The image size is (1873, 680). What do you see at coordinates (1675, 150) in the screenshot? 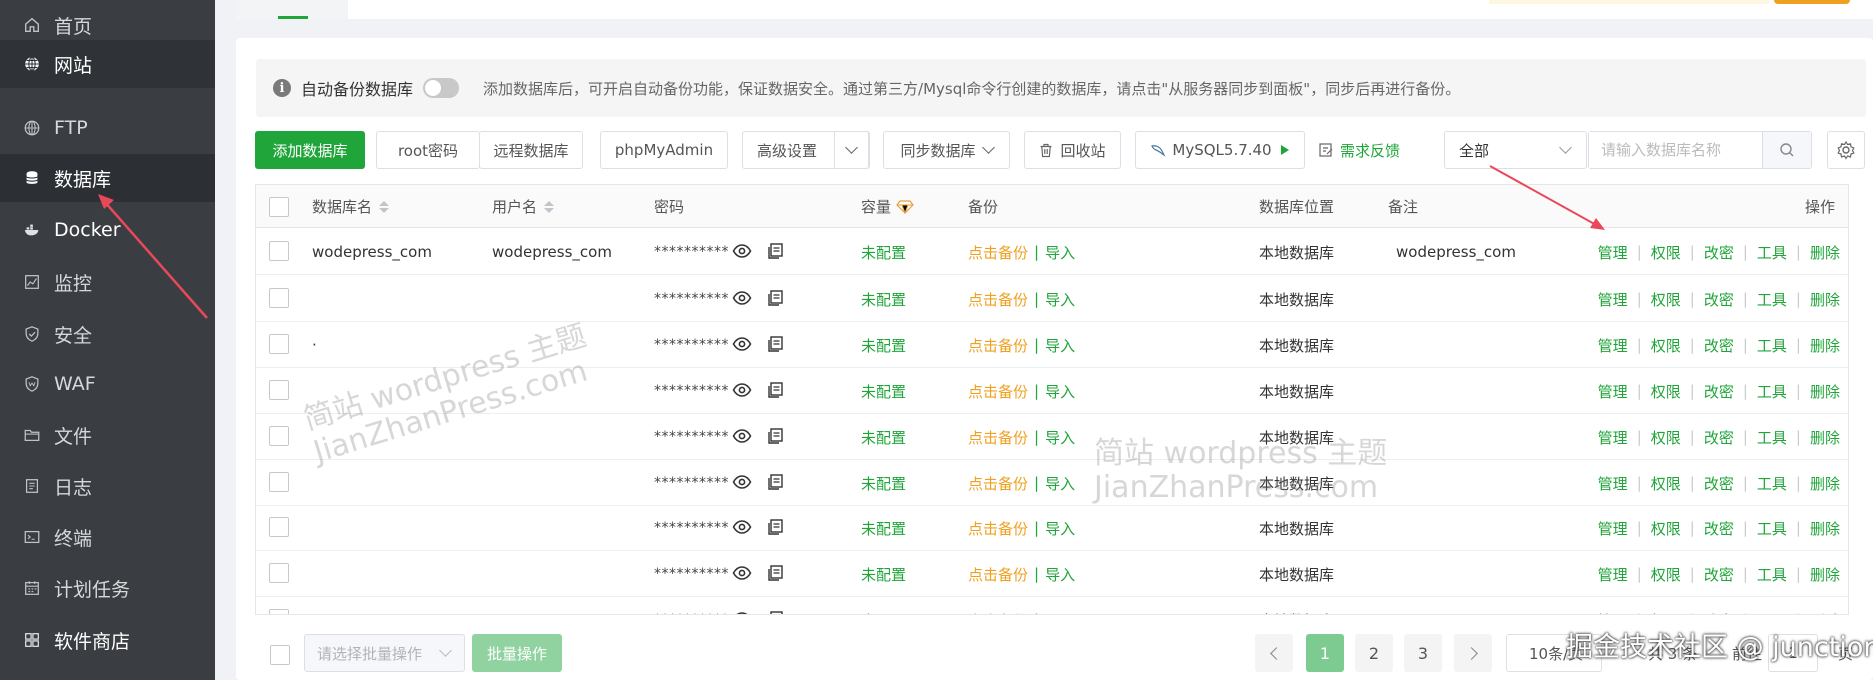
I see `search-input` at bounding box center [1675, 150].